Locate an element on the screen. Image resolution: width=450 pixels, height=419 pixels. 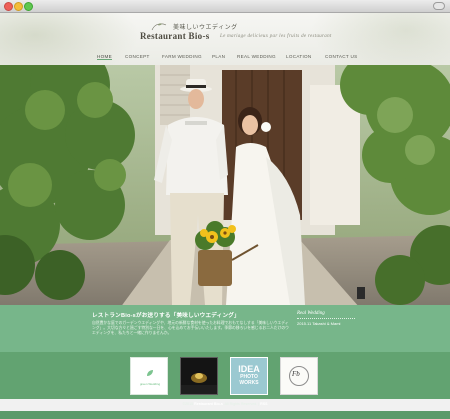
title-bar is located at coordinates (225, 6).